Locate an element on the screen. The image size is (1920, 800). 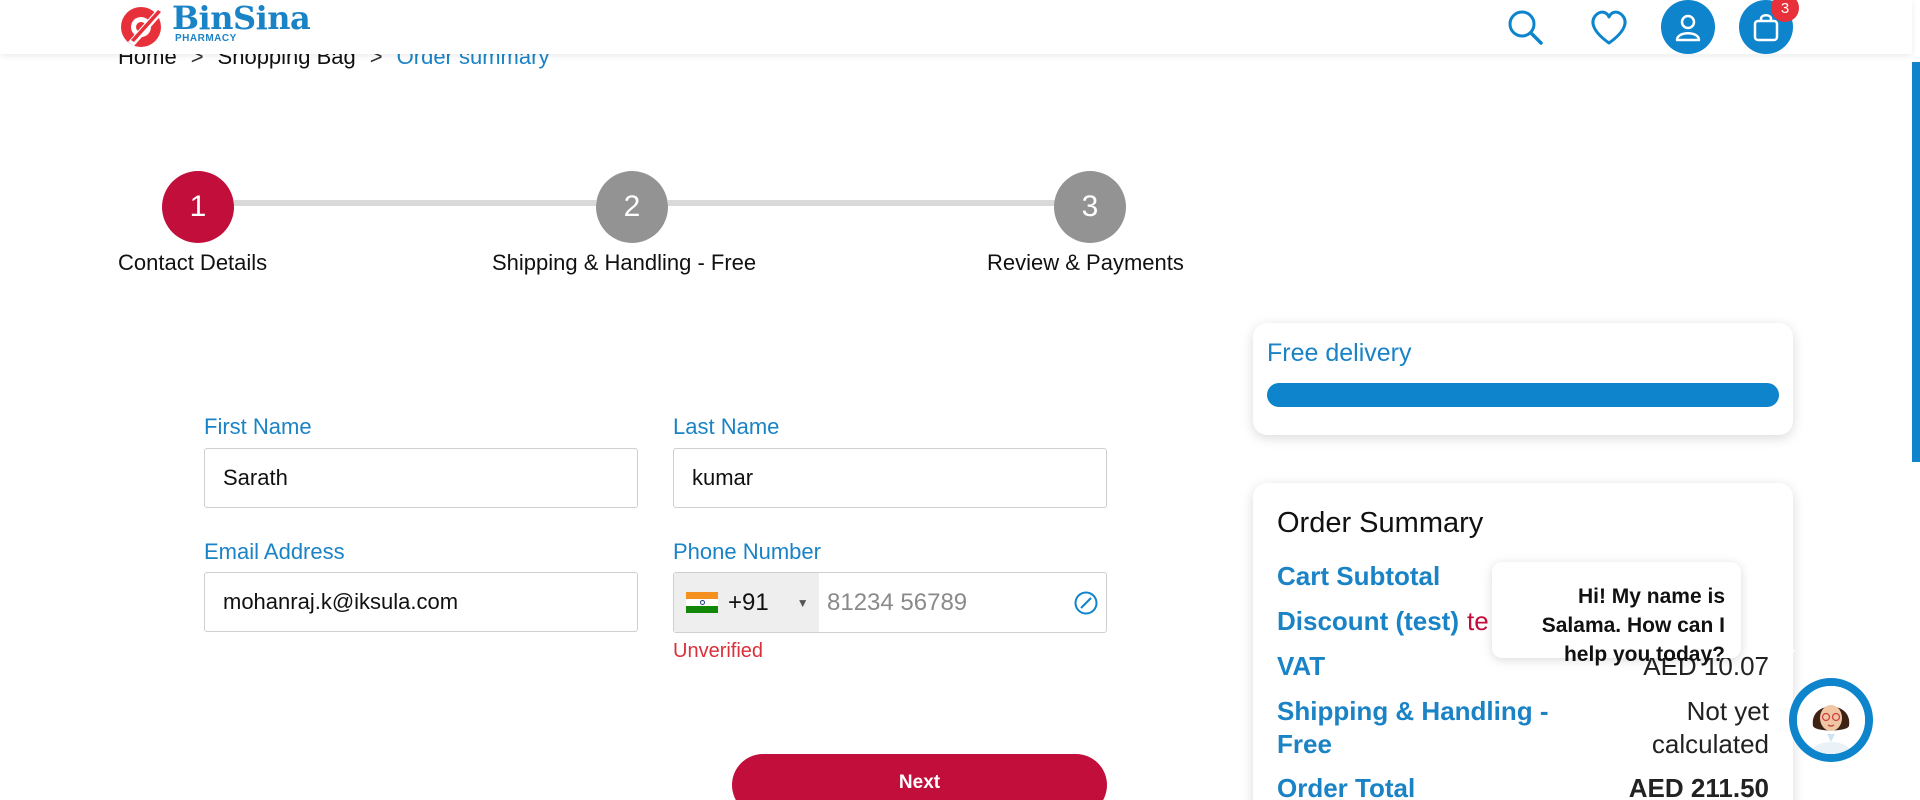
summary-label: Order Total is located at coordinates (1346, 786).